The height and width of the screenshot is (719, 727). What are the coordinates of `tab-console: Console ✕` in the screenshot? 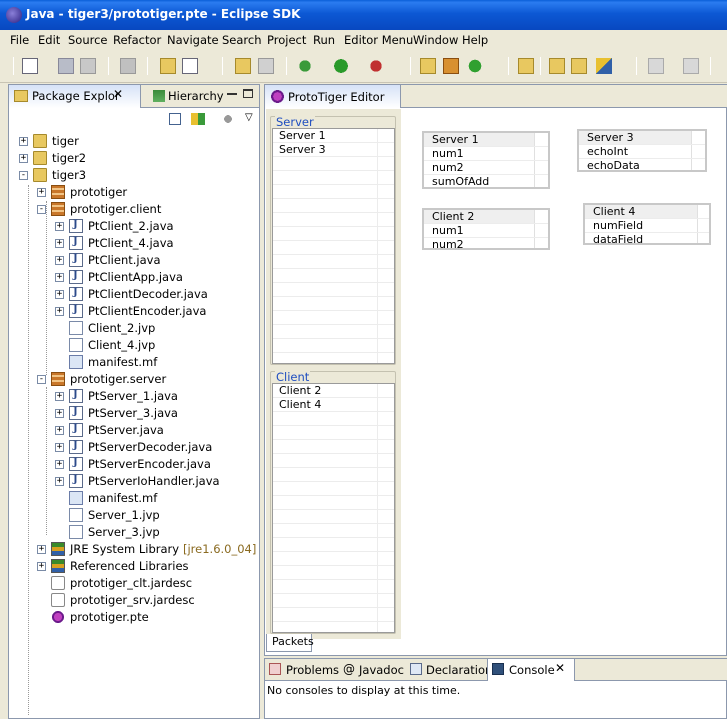 It's located at (531, 670).